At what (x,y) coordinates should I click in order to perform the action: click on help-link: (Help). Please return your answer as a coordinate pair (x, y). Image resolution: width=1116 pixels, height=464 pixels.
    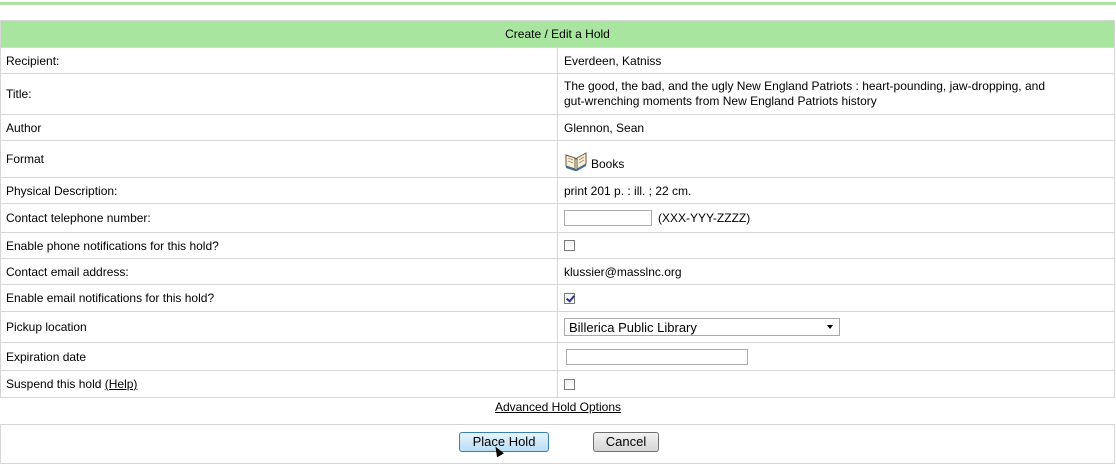
    Looking at the image, I should click on (121, 384).